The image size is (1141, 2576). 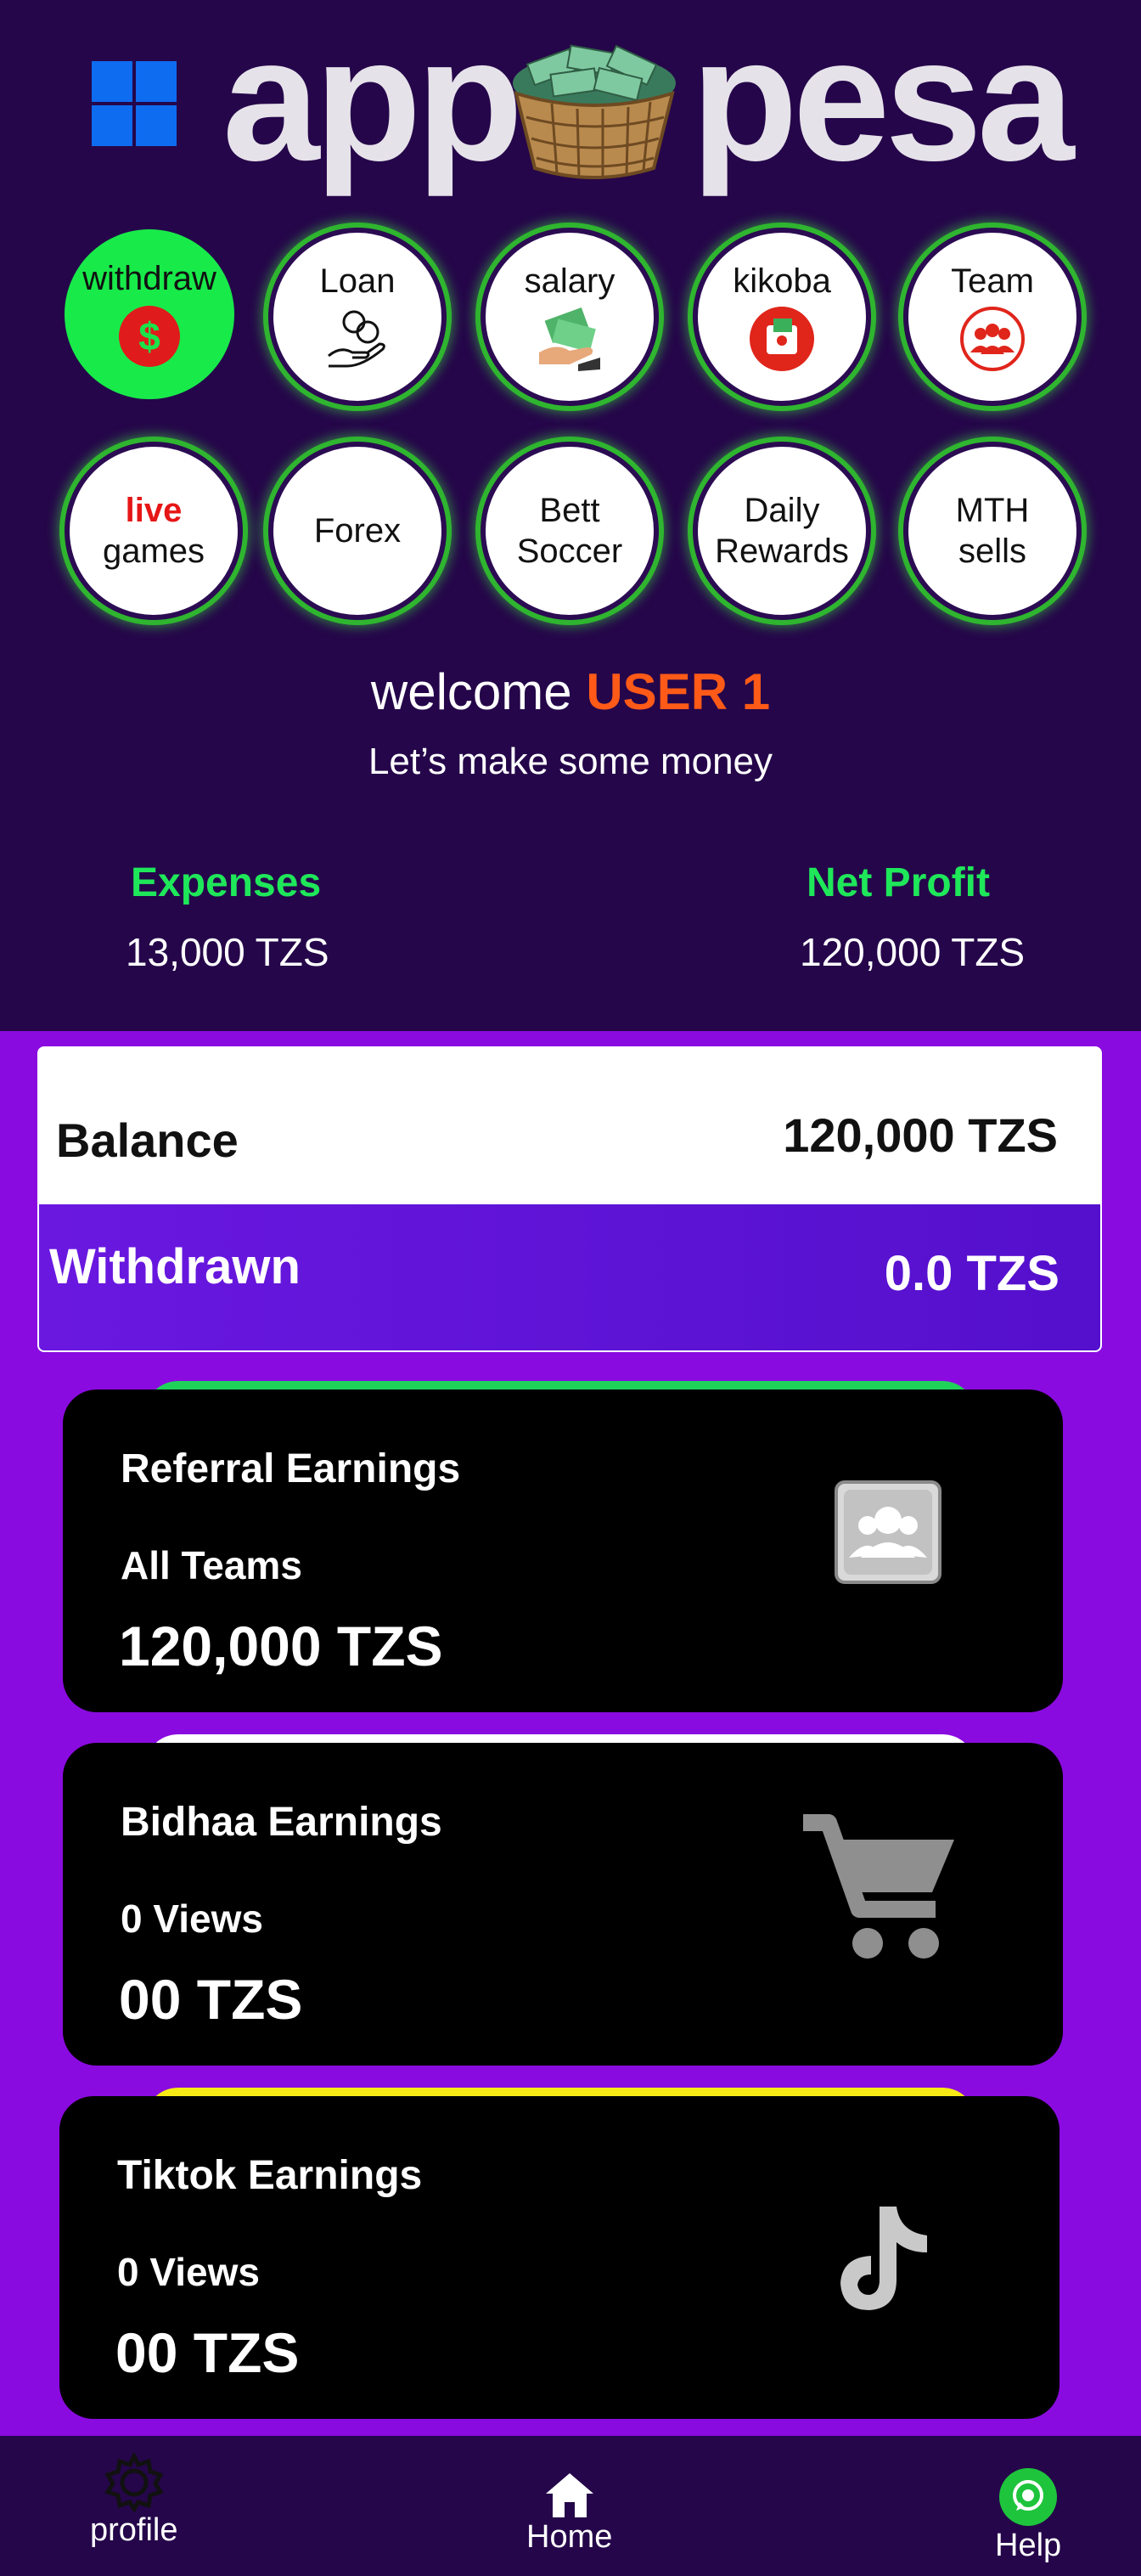 What do you see at coordinates (281, 1646) in the screenshot?
I see `referral-earnings-value: 120,000 TZS` at bounding box center [281, 1646].